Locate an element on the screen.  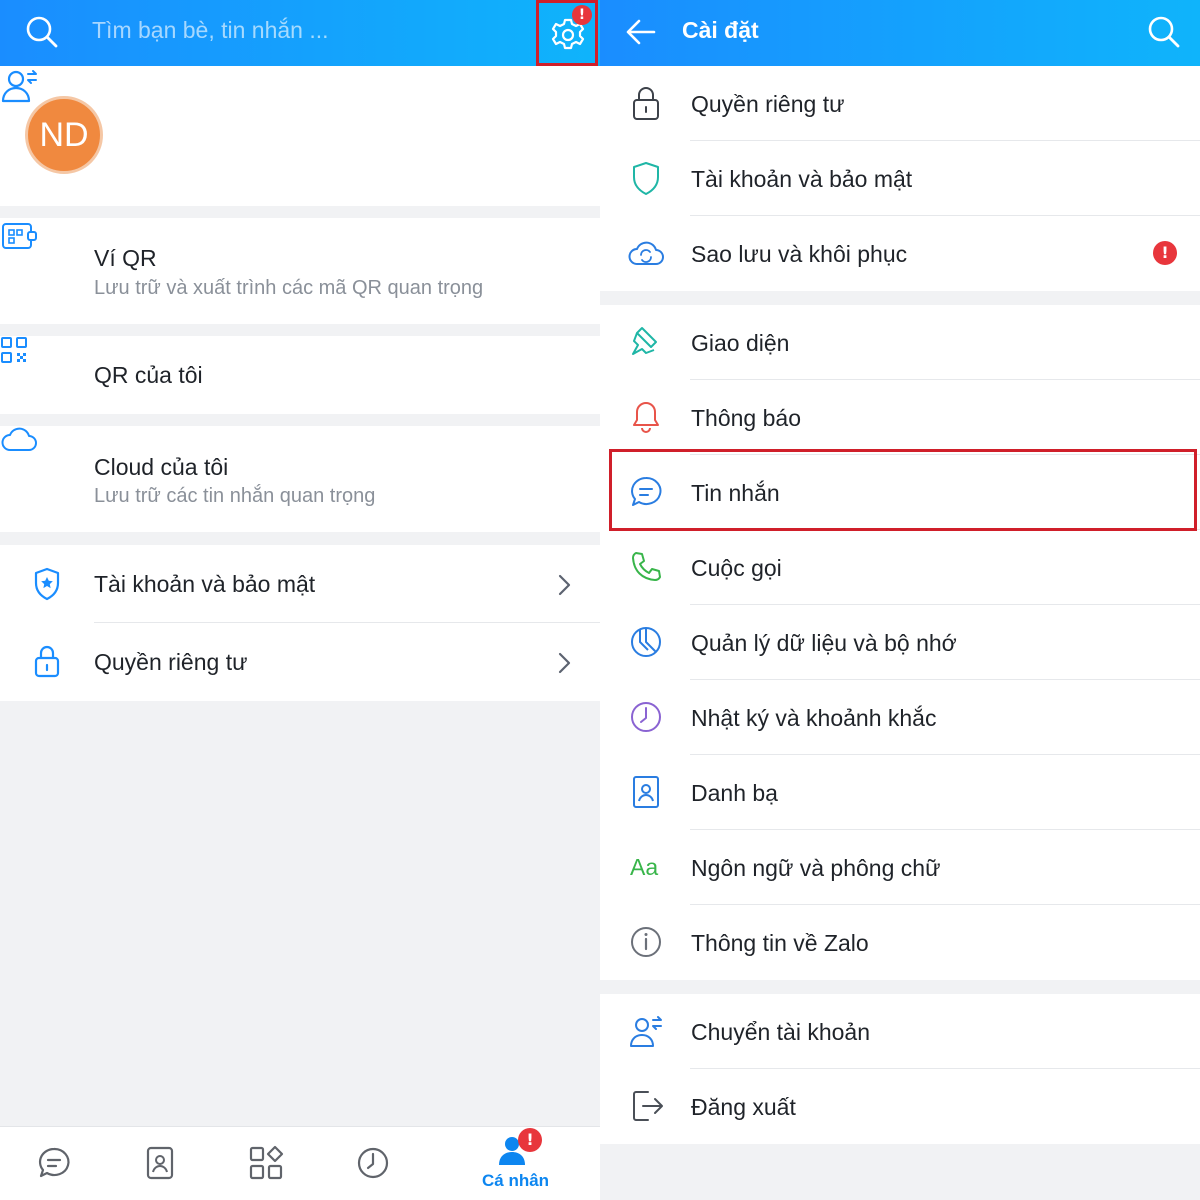
settings-item-backup: Sao lưu và khôi phục ! is located at coordinates (900, 253).